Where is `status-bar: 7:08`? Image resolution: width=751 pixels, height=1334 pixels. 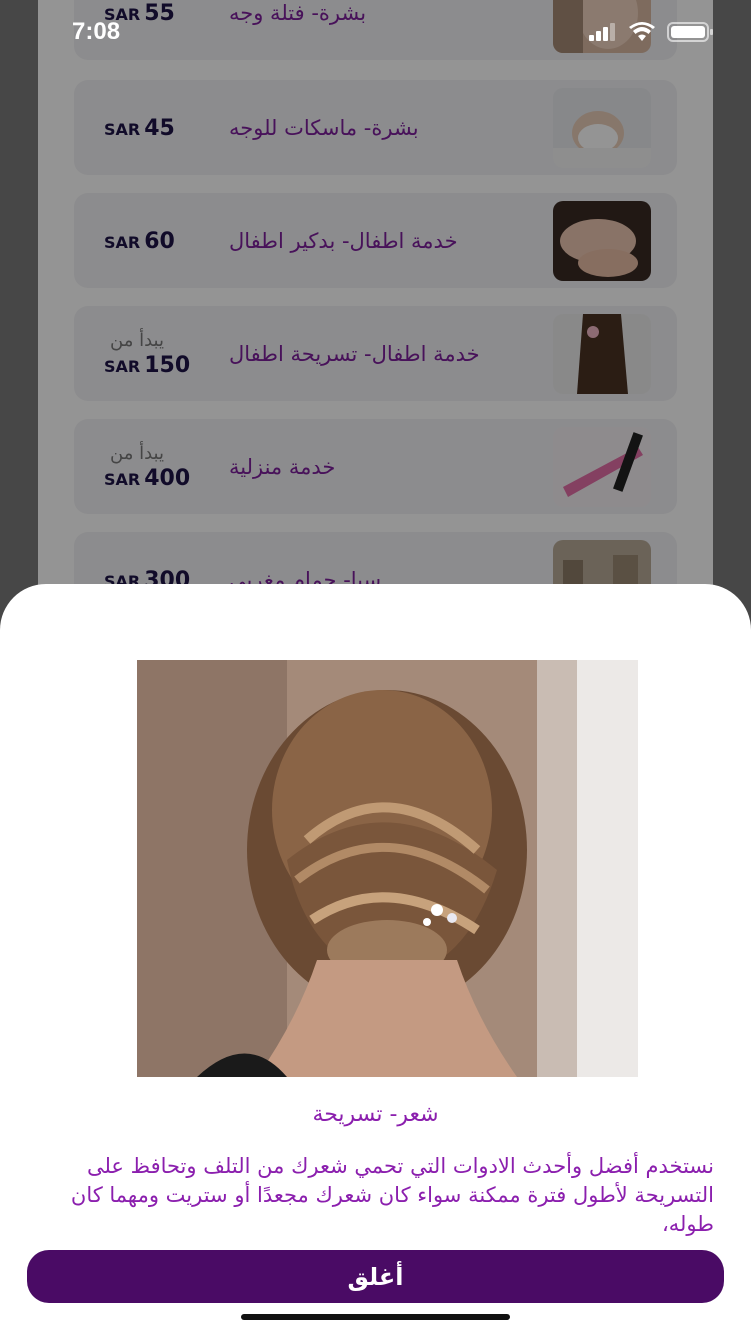
status-bar: 7:08 is located at coordinates (375, 33).